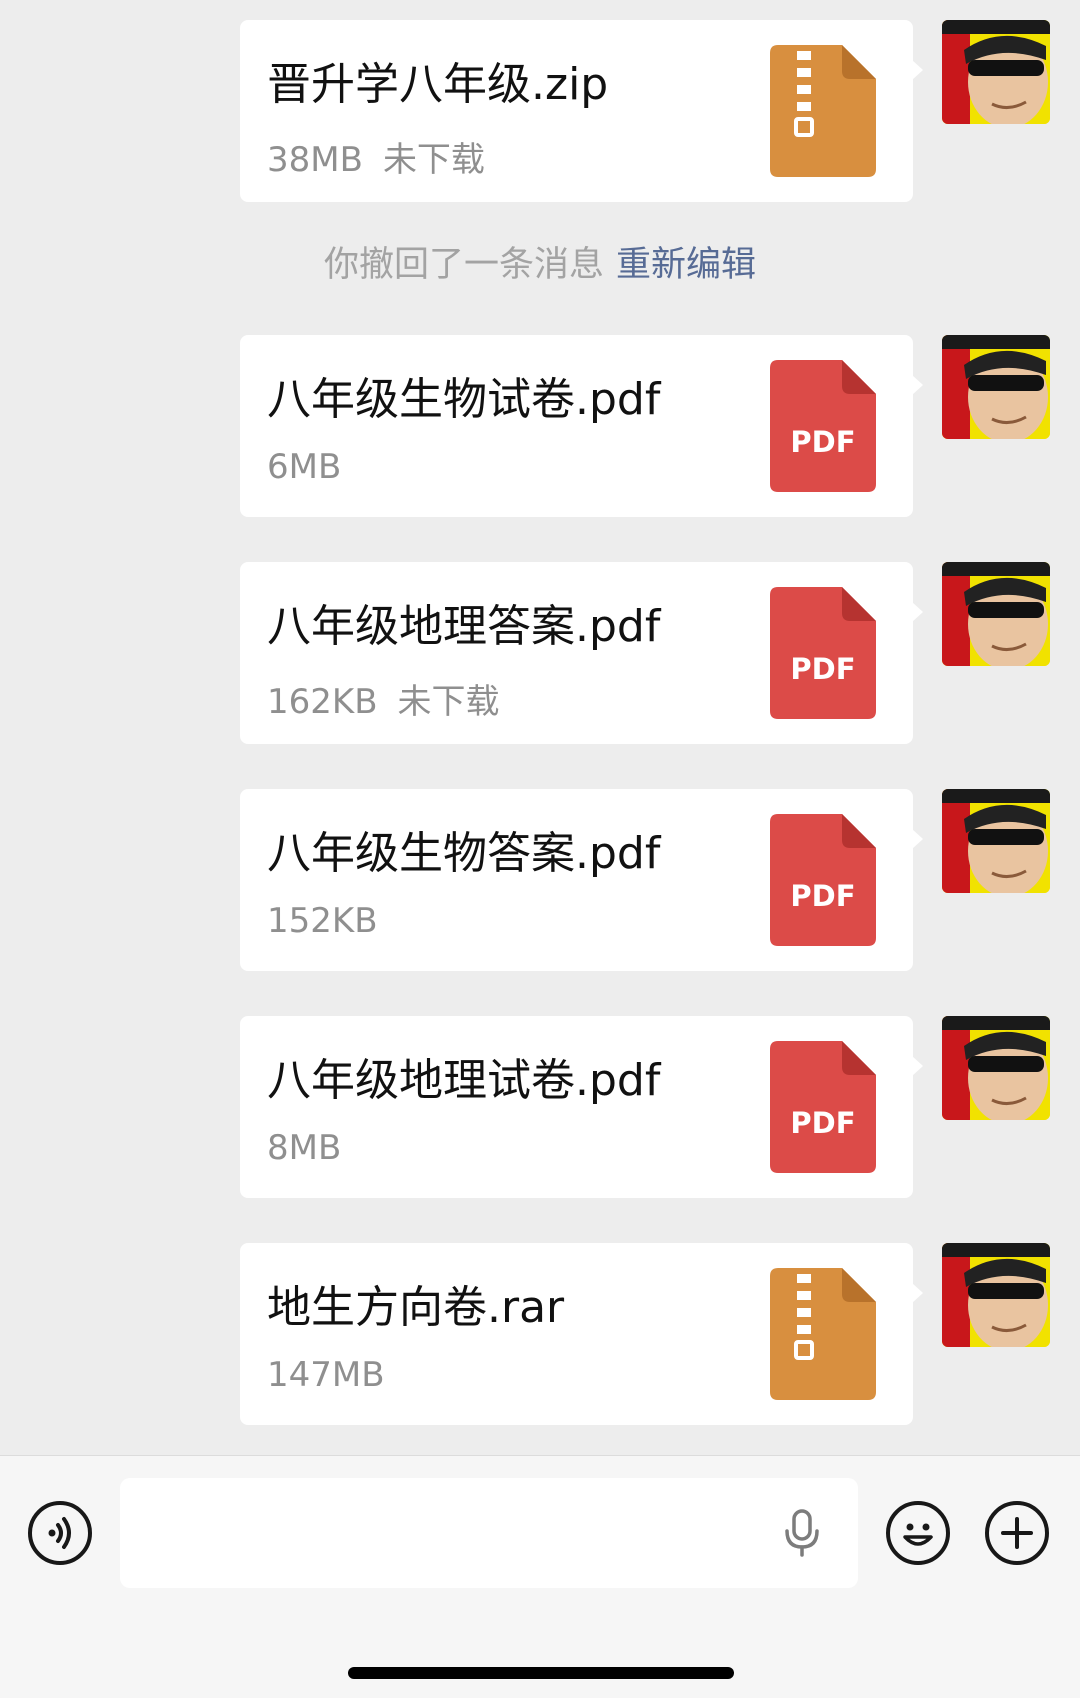 This screenshot has width=1080, height=1698. What do you see at coordinates (416, 1307) in the screenshot?
I see `file-name: 地生方向卷.rar` at bounding box center [416, 1307].